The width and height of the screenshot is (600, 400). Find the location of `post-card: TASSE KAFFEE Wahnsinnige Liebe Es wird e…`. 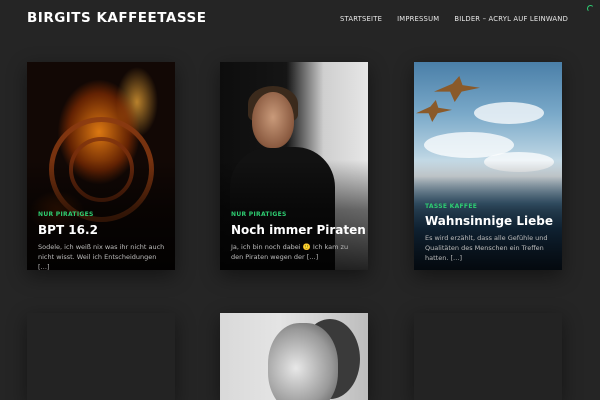

post-card: TASSE KAFFEE Wahnsinnige Liebe Es wird e… is located at coordinates (488, 166).